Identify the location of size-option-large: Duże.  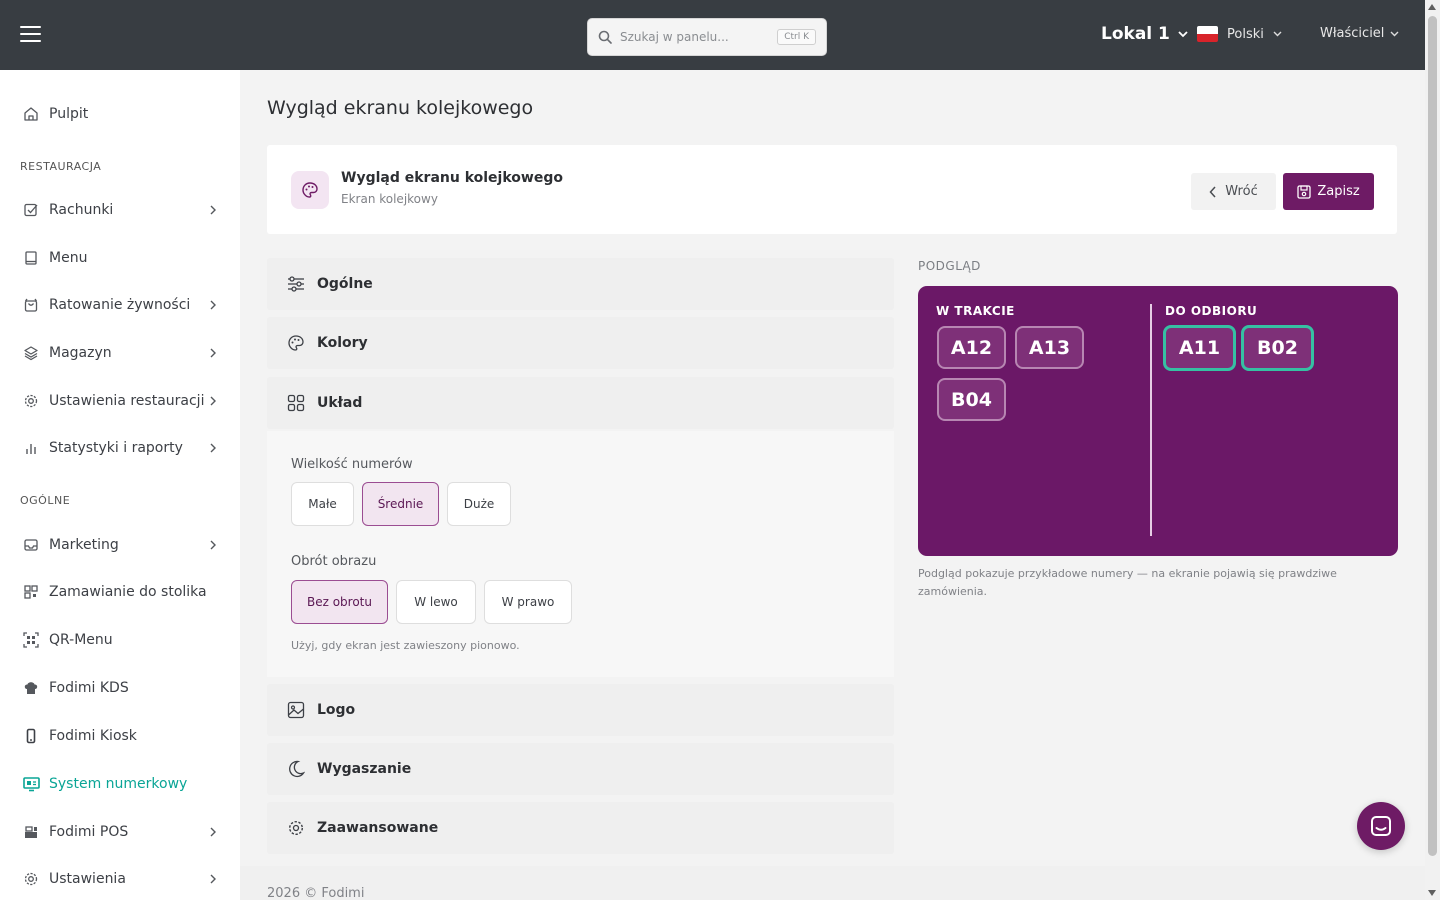
(479, 504).